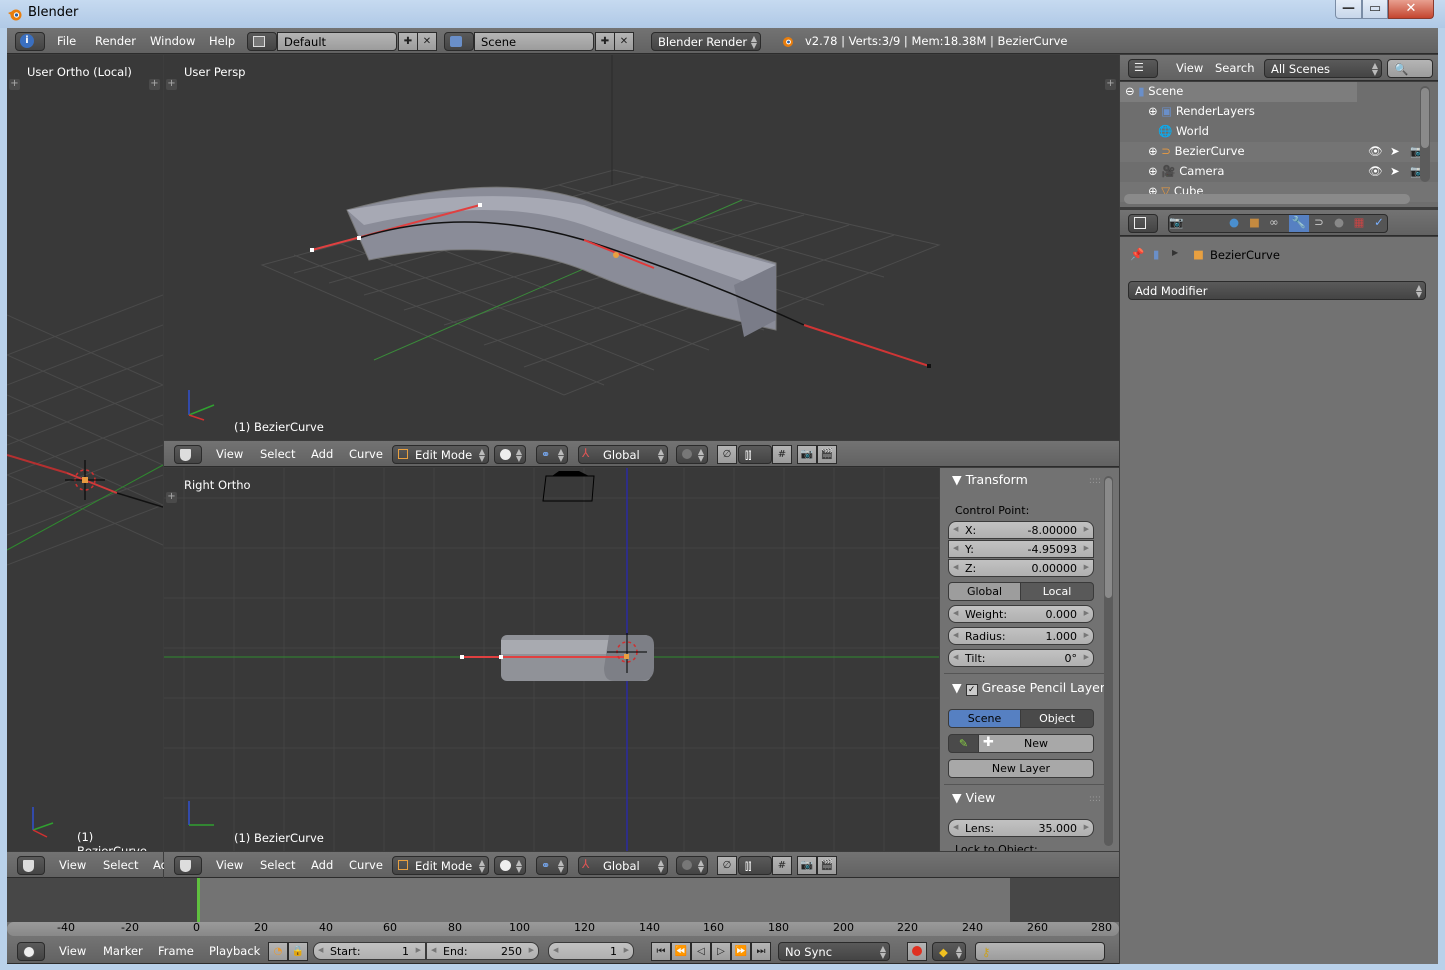  Describe the element at coordinates (1021, 828) in the screenshot. I see `lens-field: ◀ Lens: 35.000 ▶` at that location.